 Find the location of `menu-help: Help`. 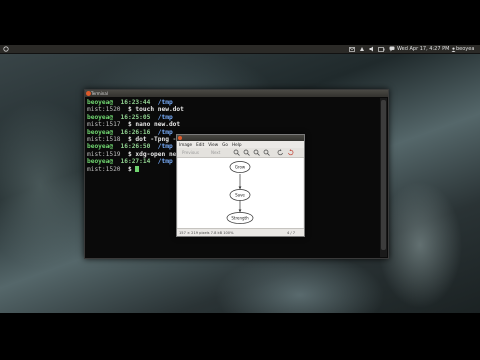

menu-help: Help is located at coordinates (237, 144).